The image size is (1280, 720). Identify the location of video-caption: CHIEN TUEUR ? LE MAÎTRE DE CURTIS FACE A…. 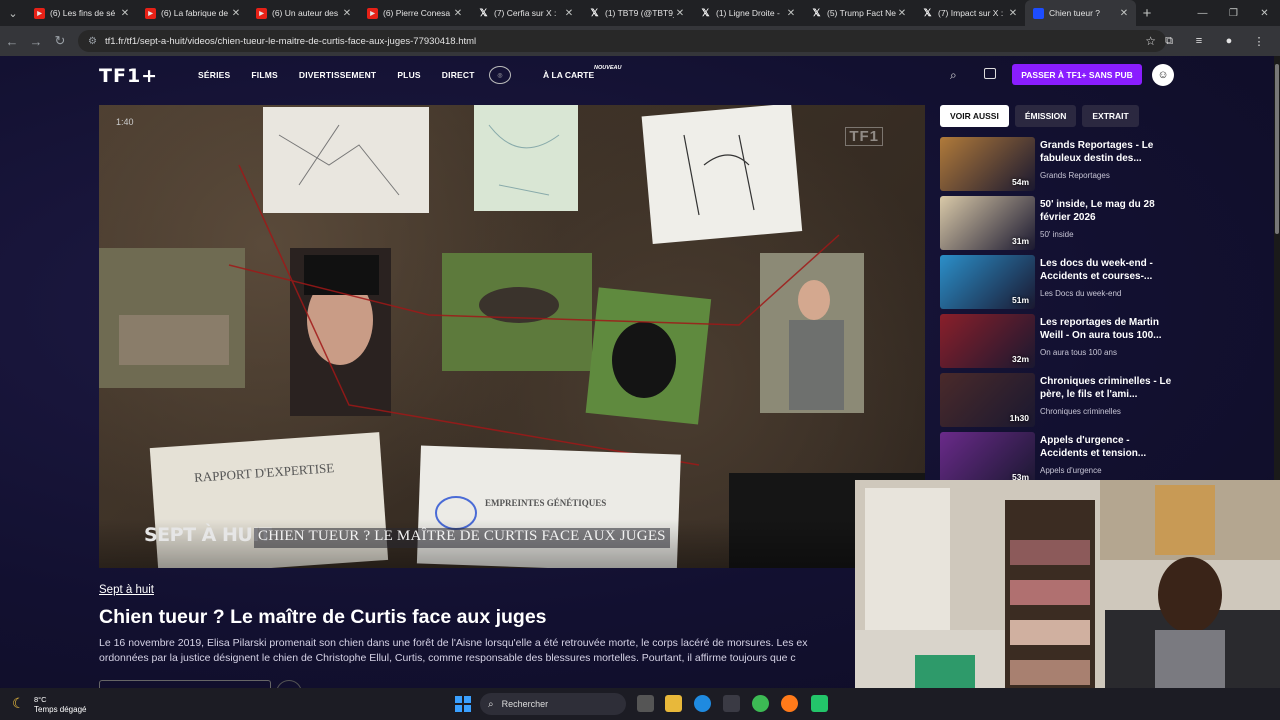
(462, 538).